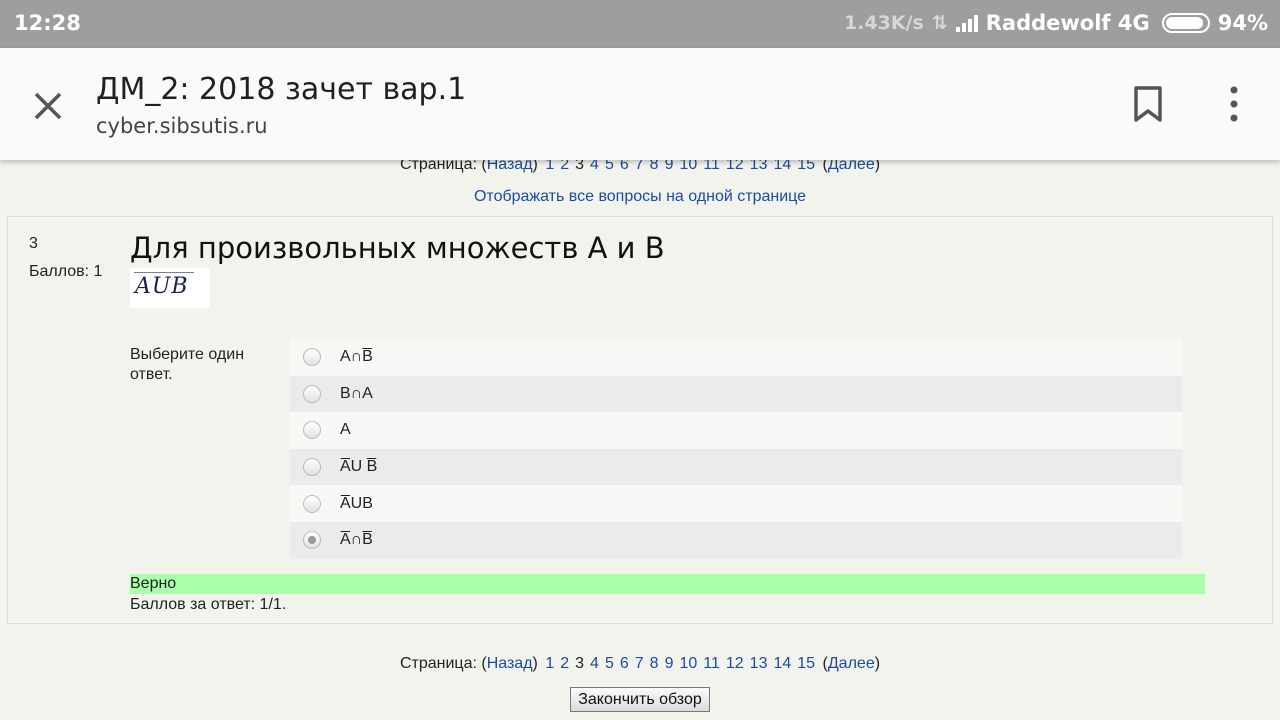 The width and height of the screenshot is (1280, 720). Describe the element at coordinates (1185, 23) in the screenshot. I see `battery-icon` at that location.